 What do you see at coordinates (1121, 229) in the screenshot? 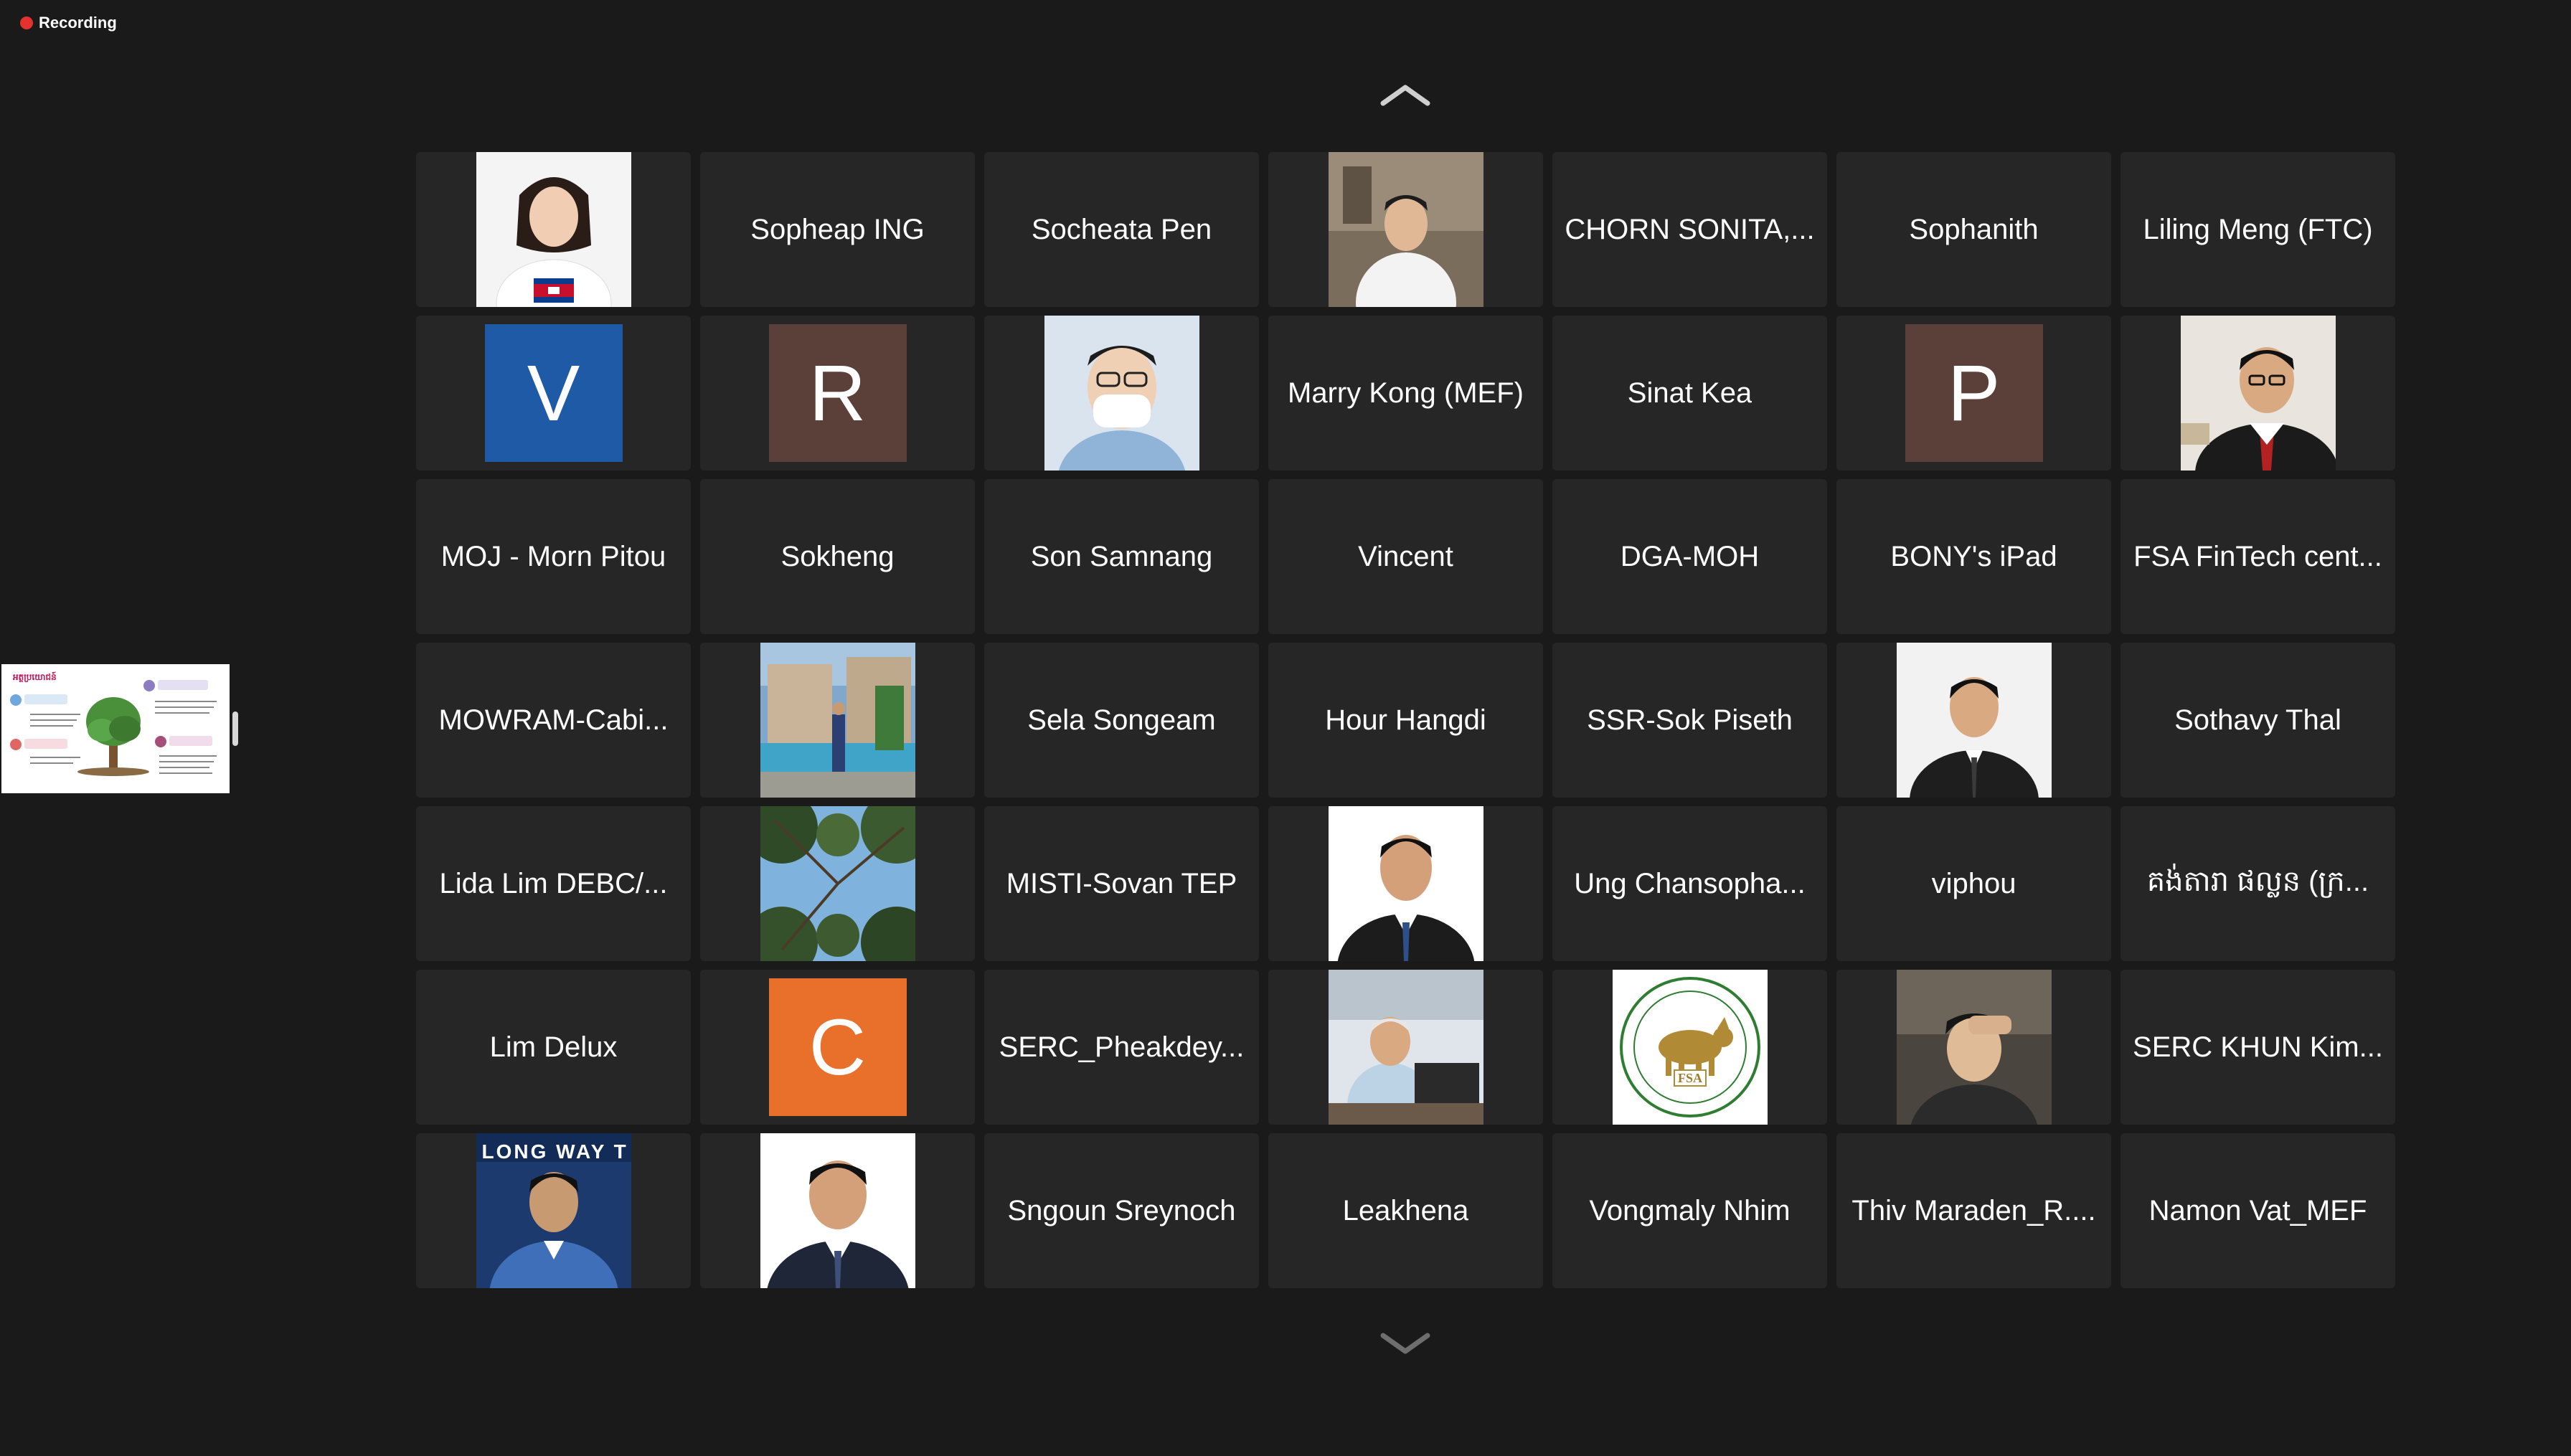
I see `participant-tile: Socheata Pen` at bounding box center [1121, 229].